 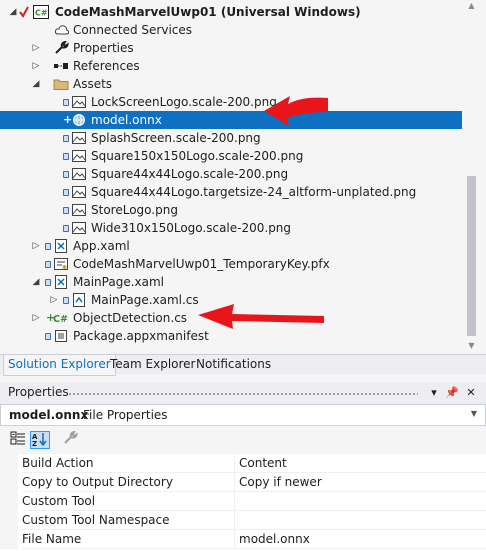 I want to click on property-name: Custom Tool Namespace, so click(x=128, y=520).